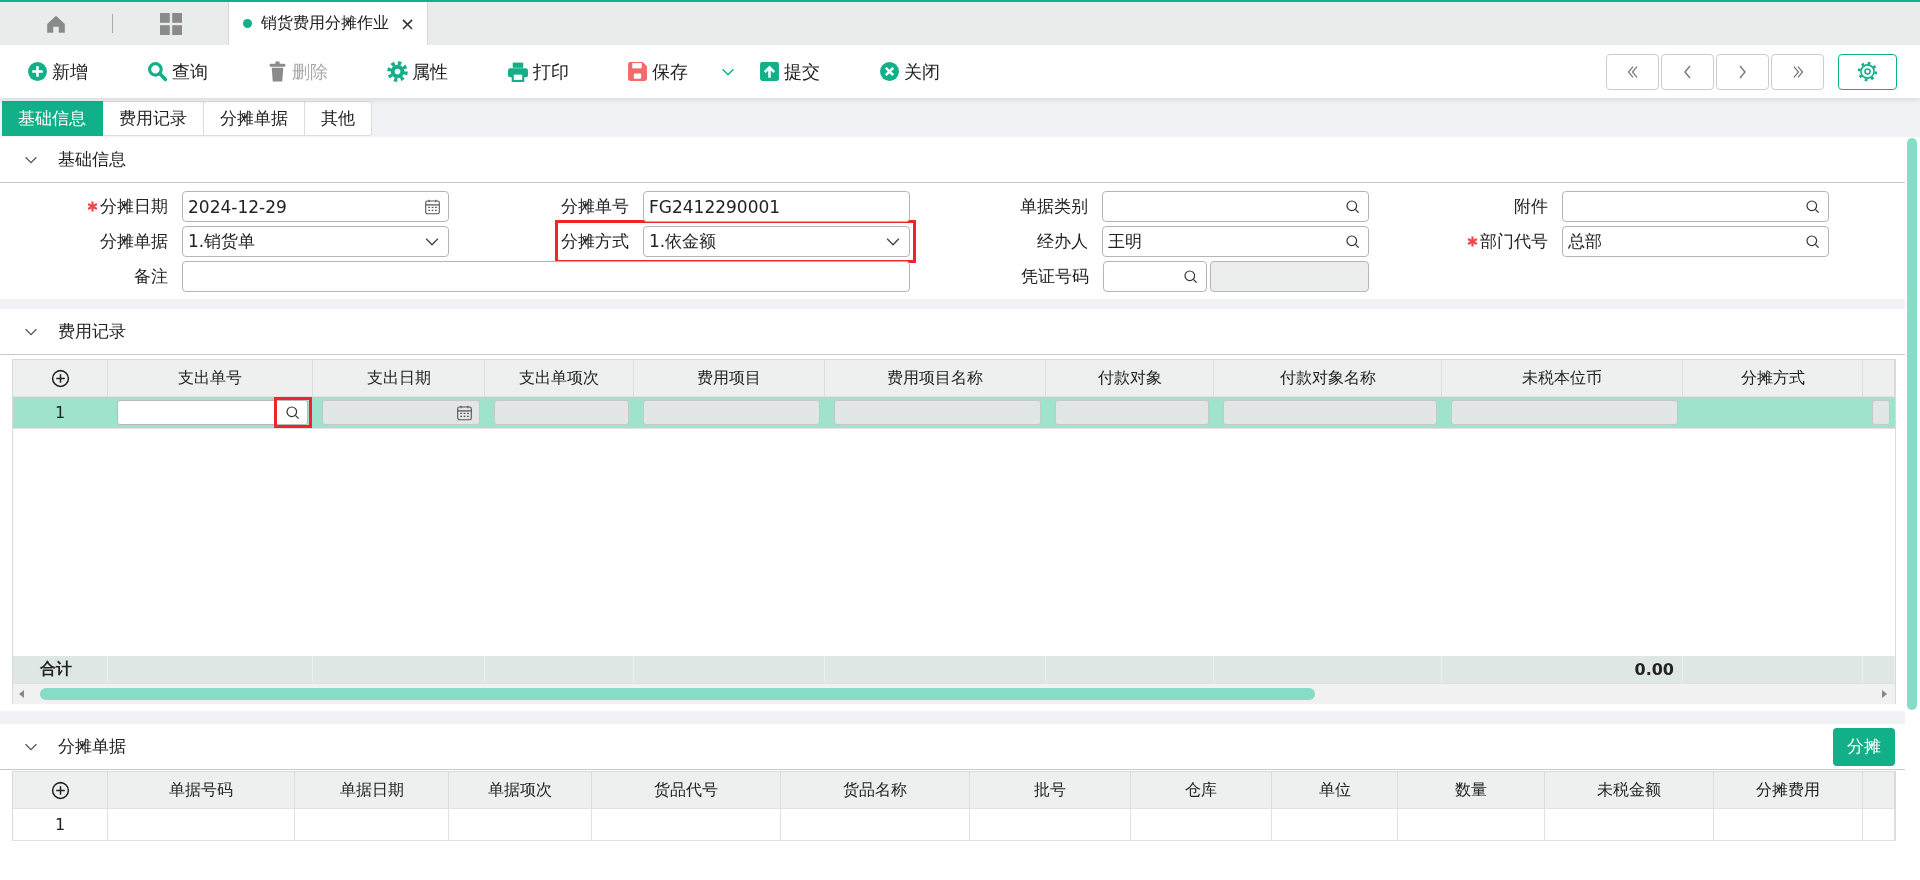  What do you see at coordinates (315, 206) in the screenshot?
I see `date-field: 2024-12-29` at bounding box center [315, 206].